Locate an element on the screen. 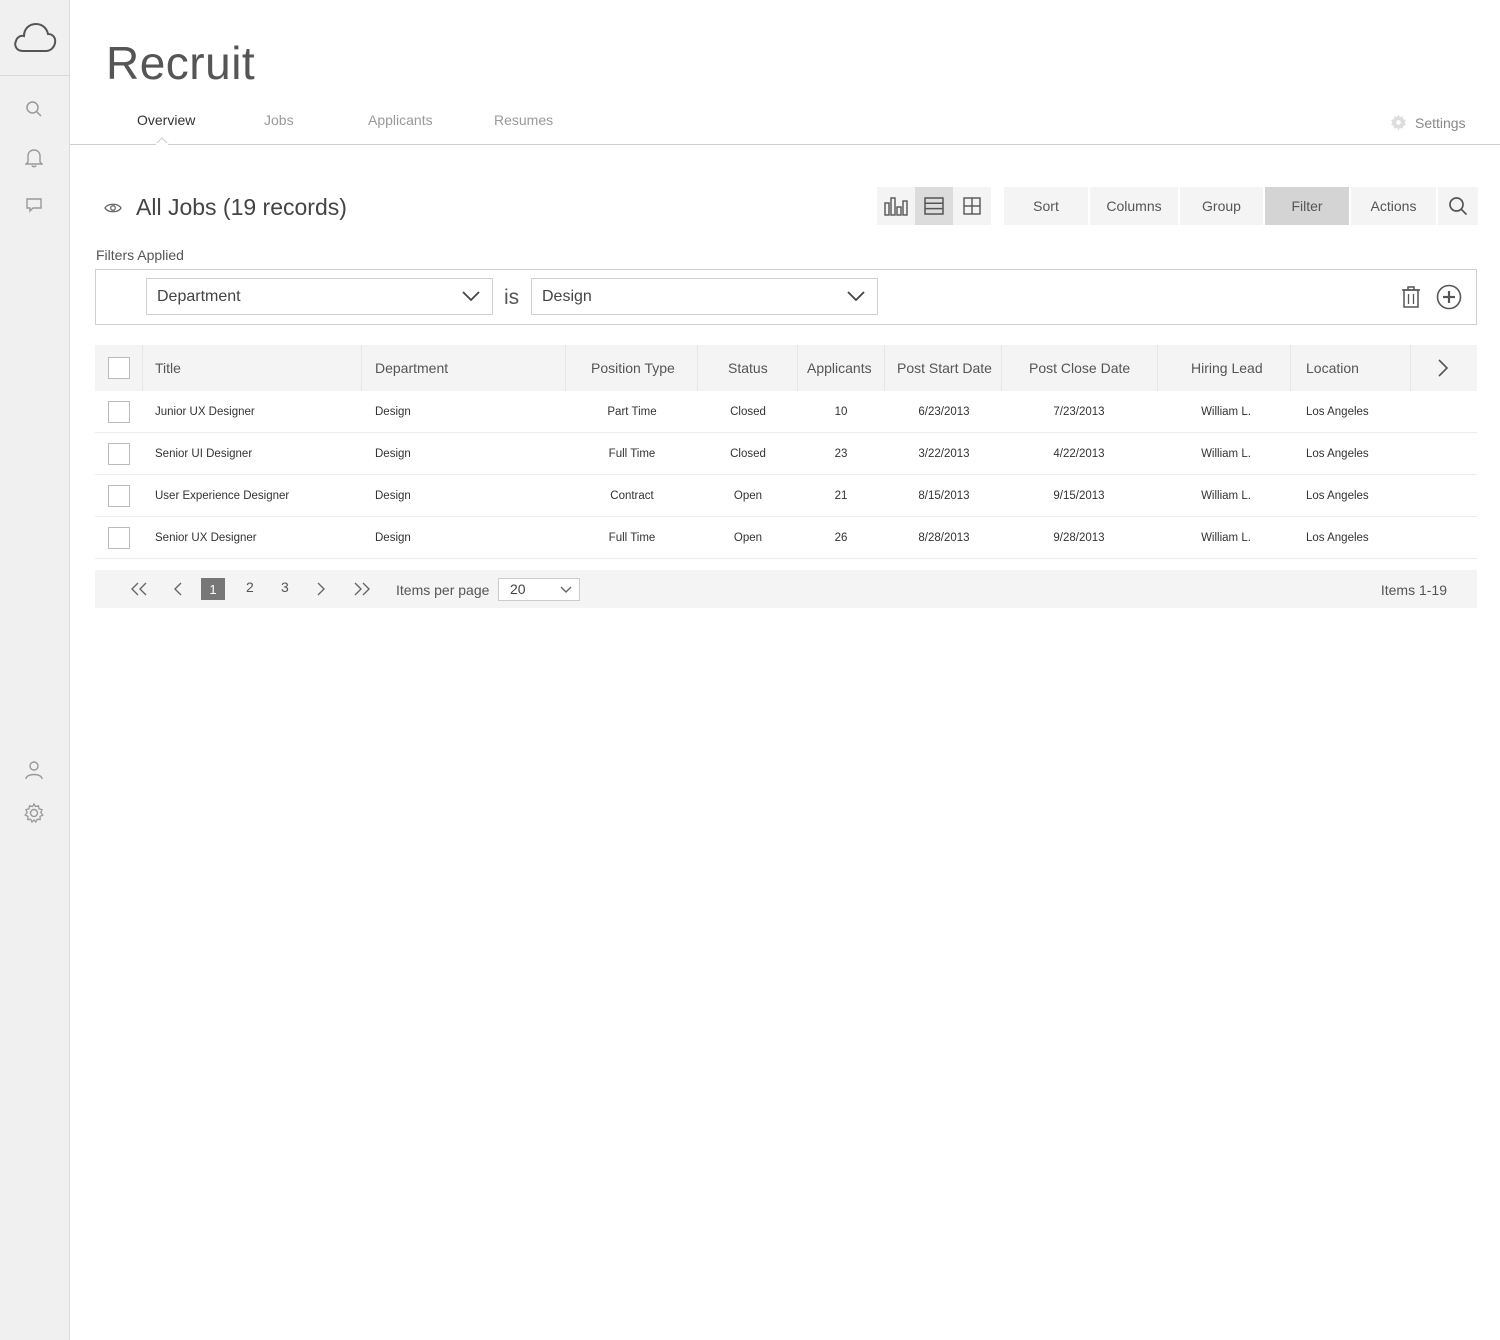  tab-applicants: Applicants is located at coordinates (400, 120).